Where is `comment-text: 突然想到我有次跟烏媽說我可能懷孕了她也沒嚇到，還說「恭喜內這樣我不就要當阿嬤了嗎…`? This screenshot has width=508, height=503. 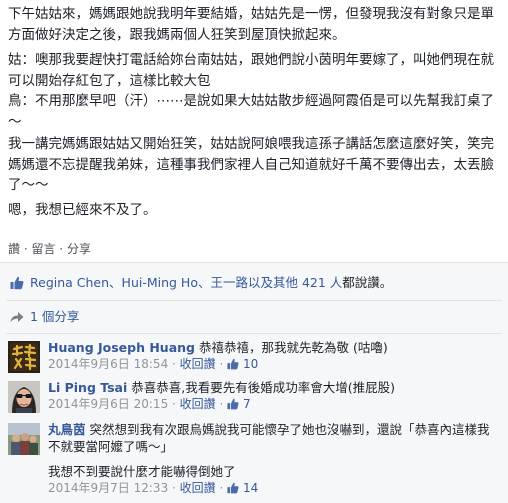
comment-text: 突然想到我有次跟烏媽說我可能懷孕了她也沒嚇到，還說「恭喜內這樣我不就要當阿嬤了嗎… is located at coordinates (269, 438).